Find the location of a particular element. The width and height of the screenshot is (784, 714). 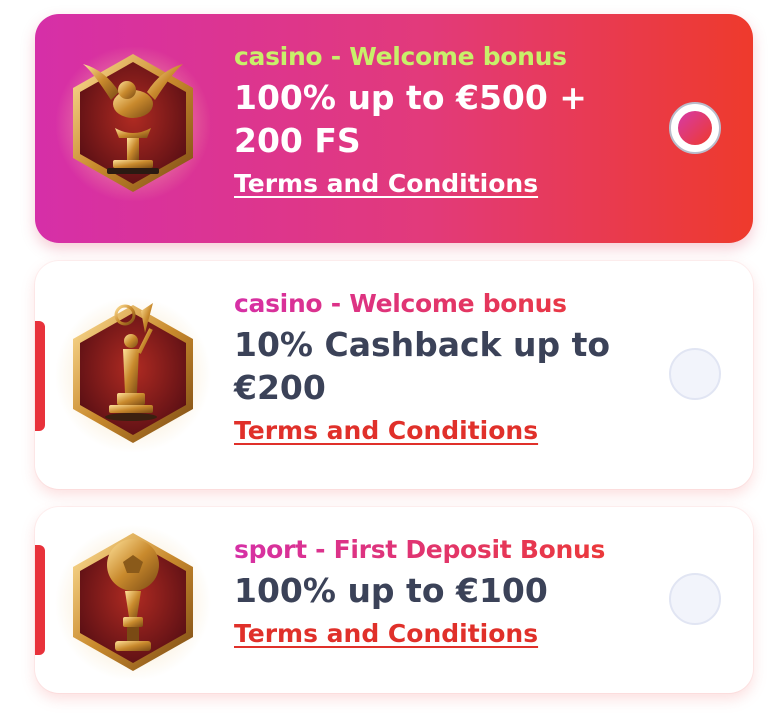

bonus-radio-selected is located at coordinates (695, 128).